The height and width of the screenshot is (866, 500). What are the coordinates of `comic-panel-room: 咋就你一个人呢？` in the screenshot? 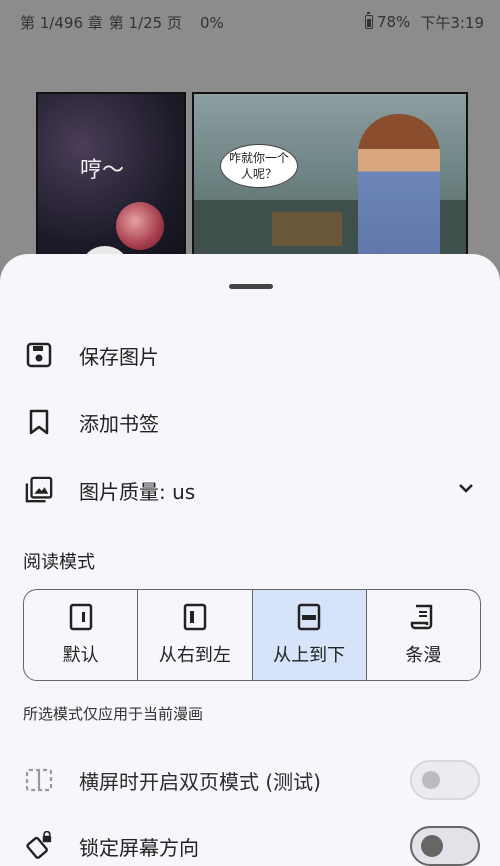 It's located at (330, 182).